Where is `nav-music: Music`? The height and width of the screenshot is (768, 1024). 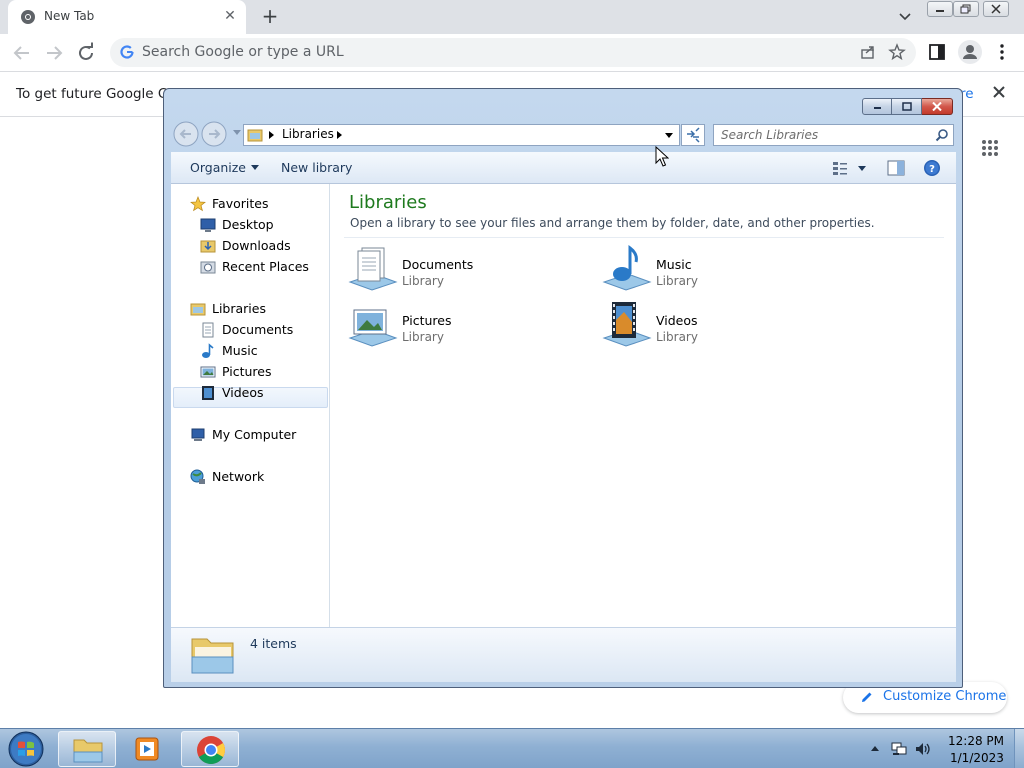 nav-music: Music is located at coordinates (260, 351).